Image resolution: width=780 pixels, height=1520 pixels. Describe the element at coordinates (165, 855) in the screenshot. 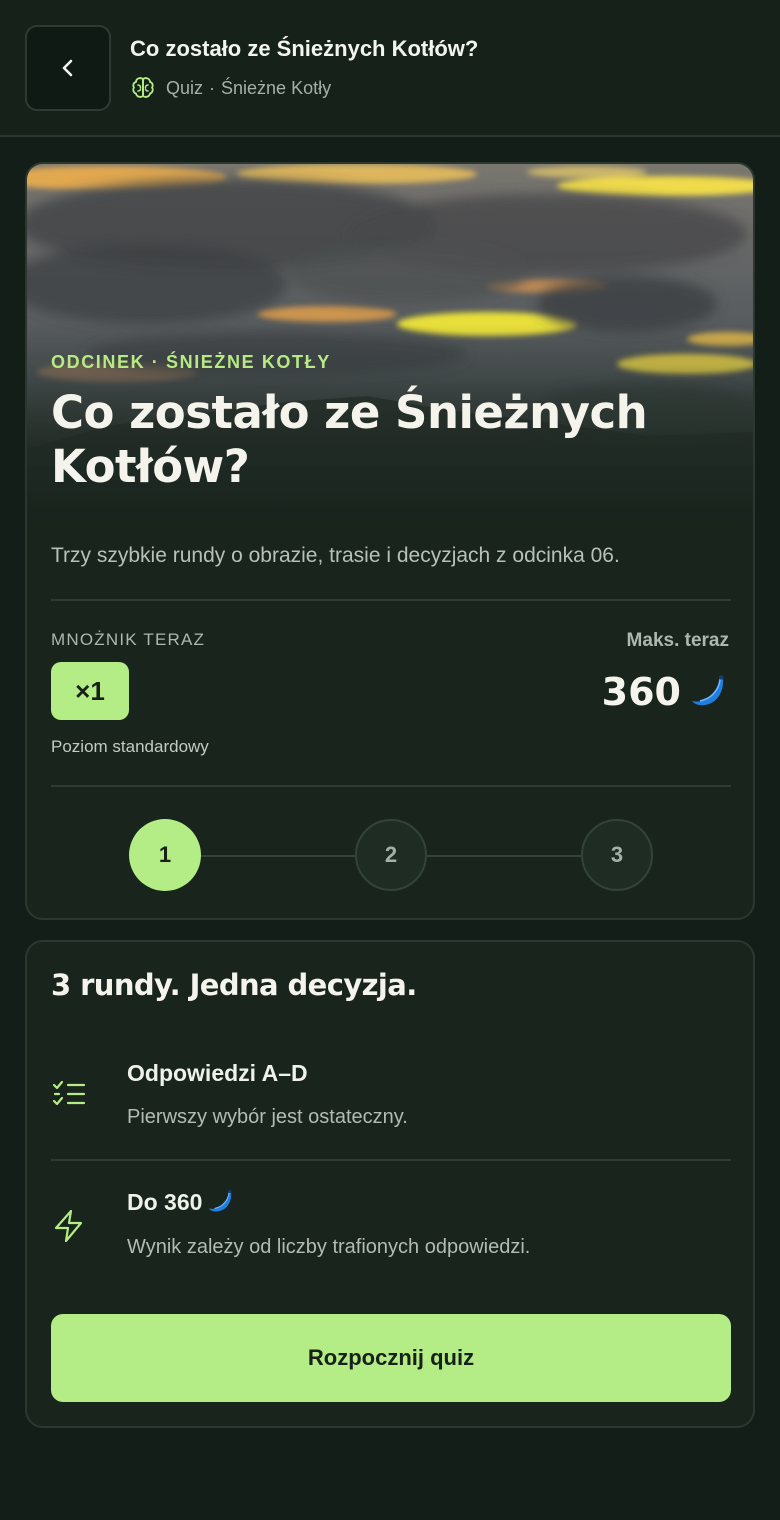

I see `round-step-1: 1` at that location.